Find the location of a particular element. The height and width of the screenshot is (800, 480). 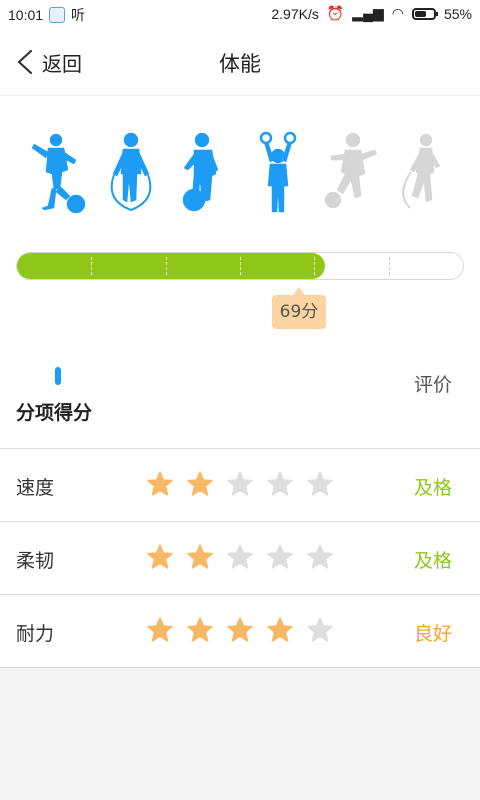

app-notification-icon is located at coordinates (57, 15).